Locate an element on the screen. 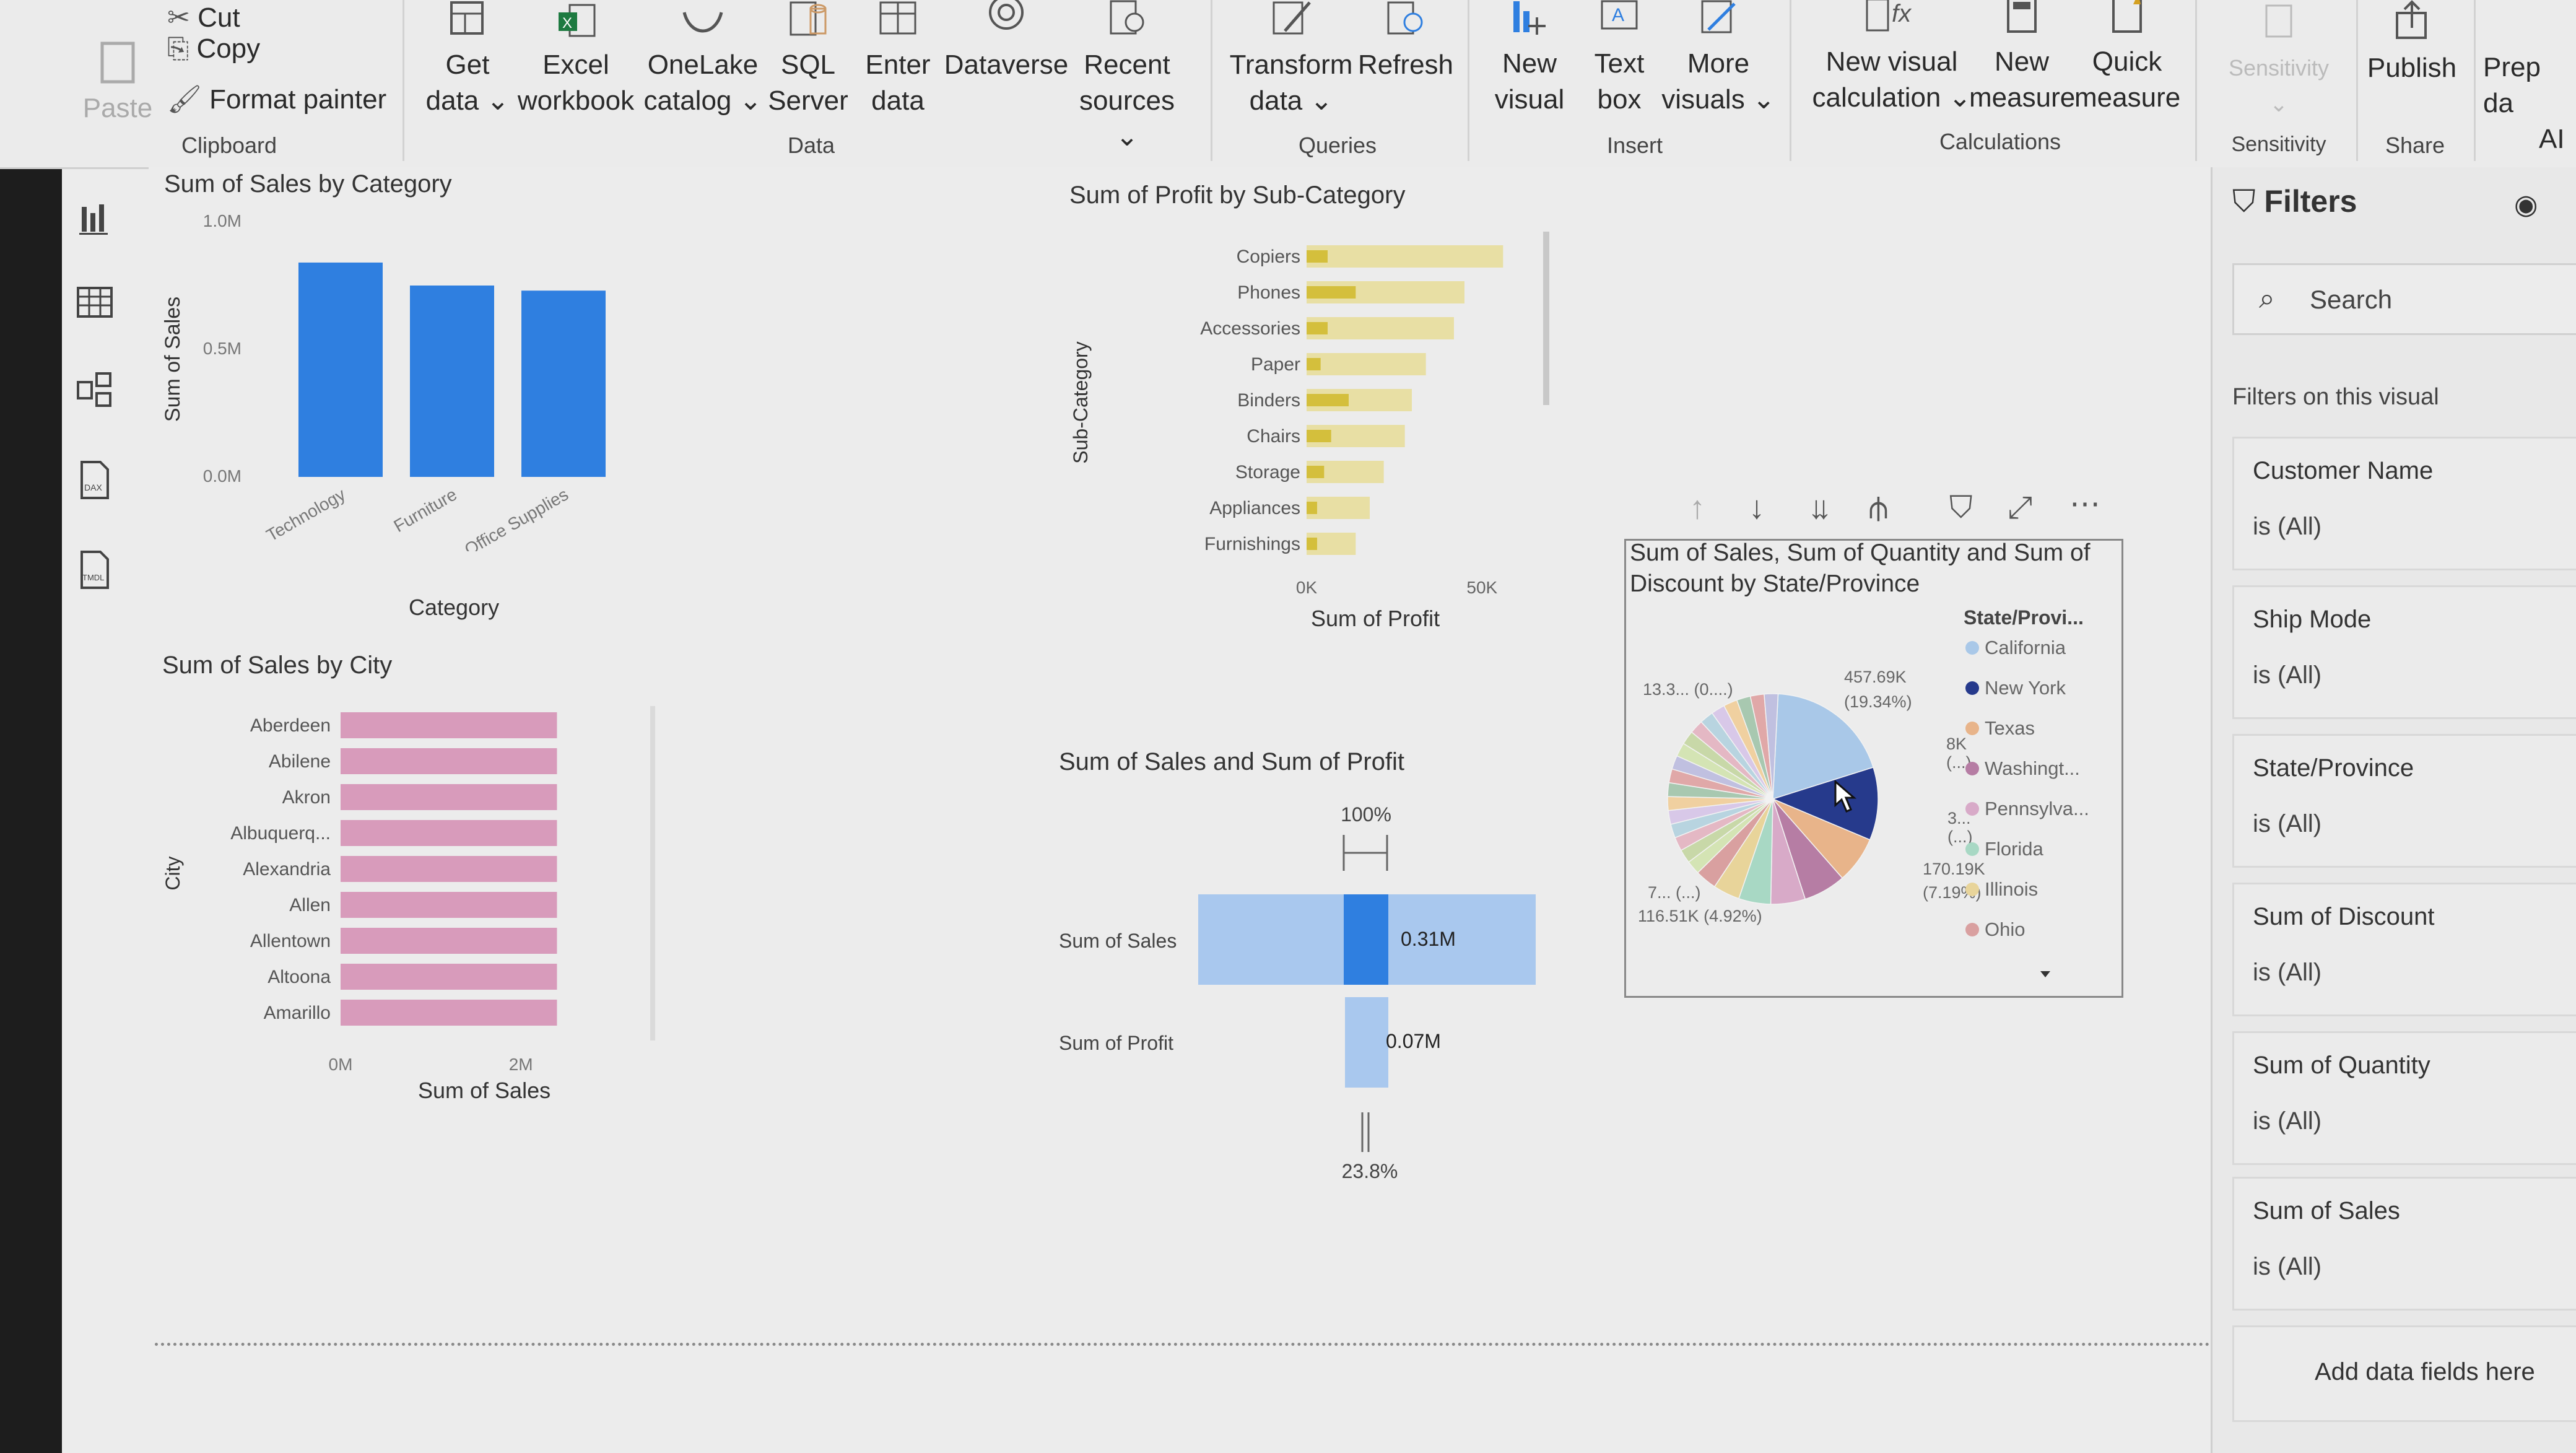 The width and height of the screenshot is (2576, 1453). get-data-button: Get data ⌄ is located at coordinates (467, 59).